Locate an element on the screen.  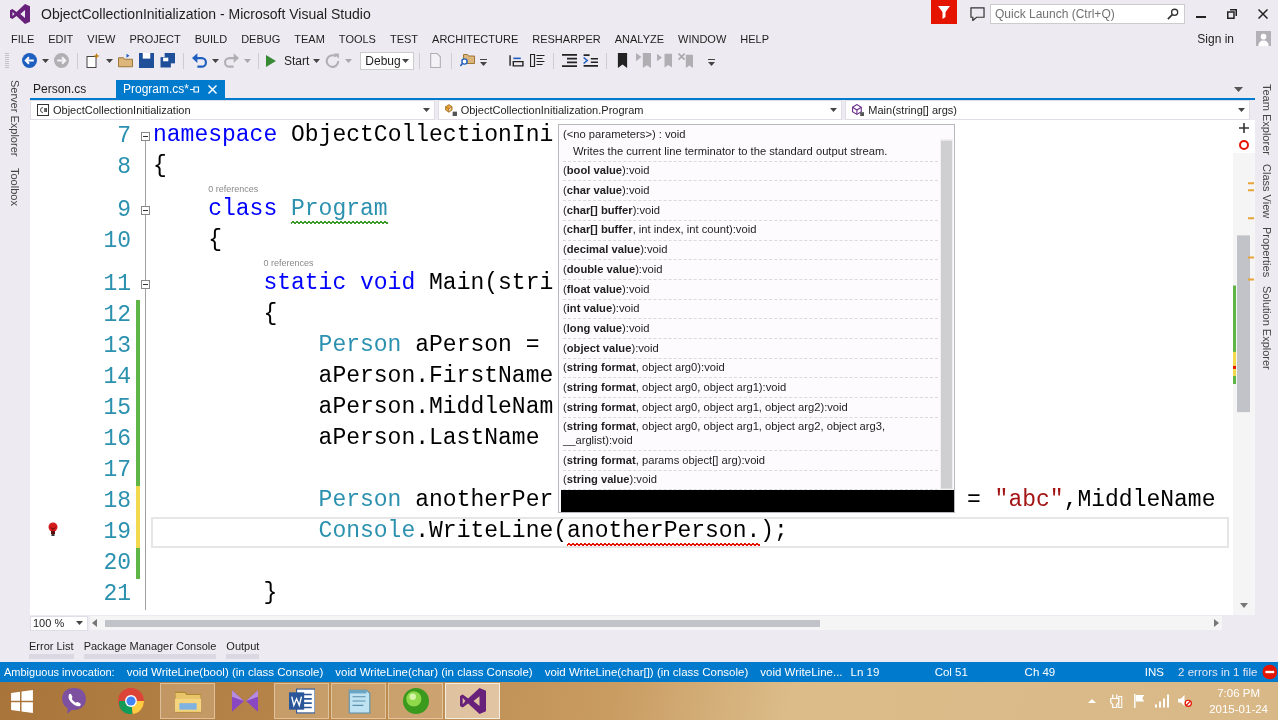
sign-in-link: Sign in is located at coordinates (1215, 38).